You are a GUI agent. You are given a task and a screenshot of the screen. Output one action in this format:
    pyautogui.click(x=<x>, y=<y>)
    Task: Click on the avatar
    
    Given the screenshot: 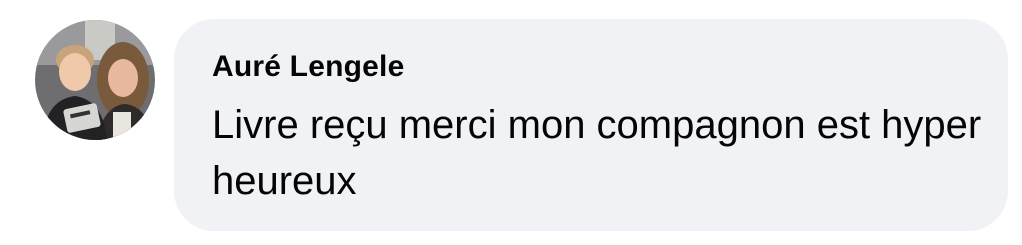 What is the action you would take?
    pyautogui.click(x=95, y=80)
    